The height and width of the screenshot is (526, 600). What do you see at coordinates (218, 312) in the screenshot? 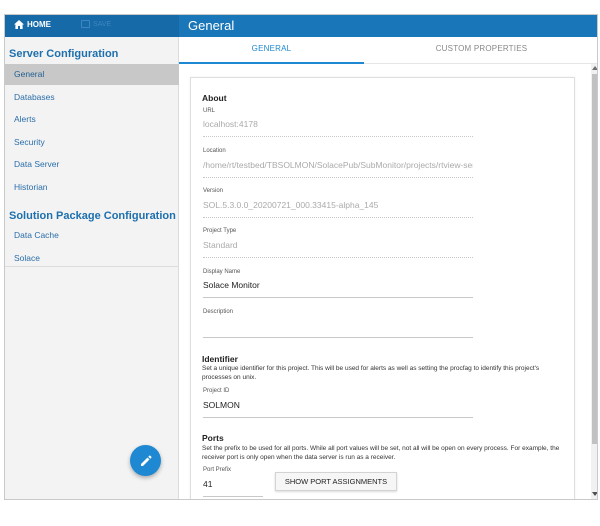
I see `description-label: Description` at bounding box center [218, 312].